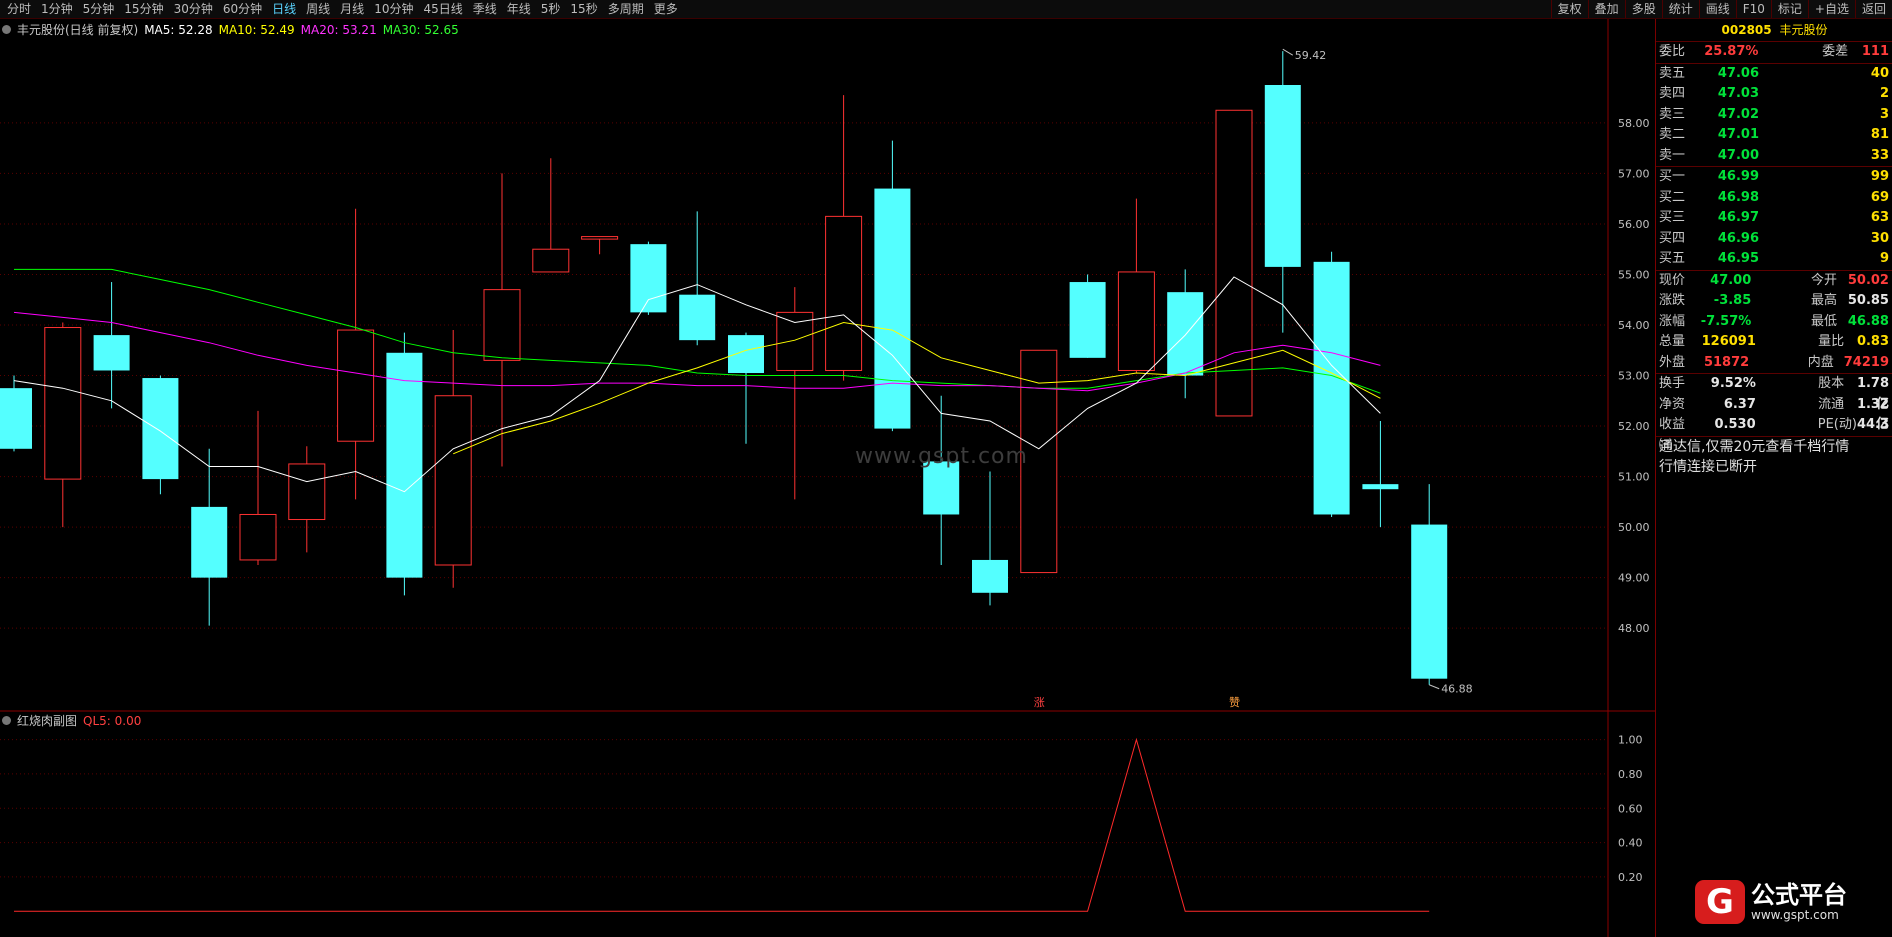 Image resolution: width=1892 pixels, height=937 pixels. Describe the element at coordinates (1311, 55) in the screenshot. I see `high-label: 59.42` at that location.